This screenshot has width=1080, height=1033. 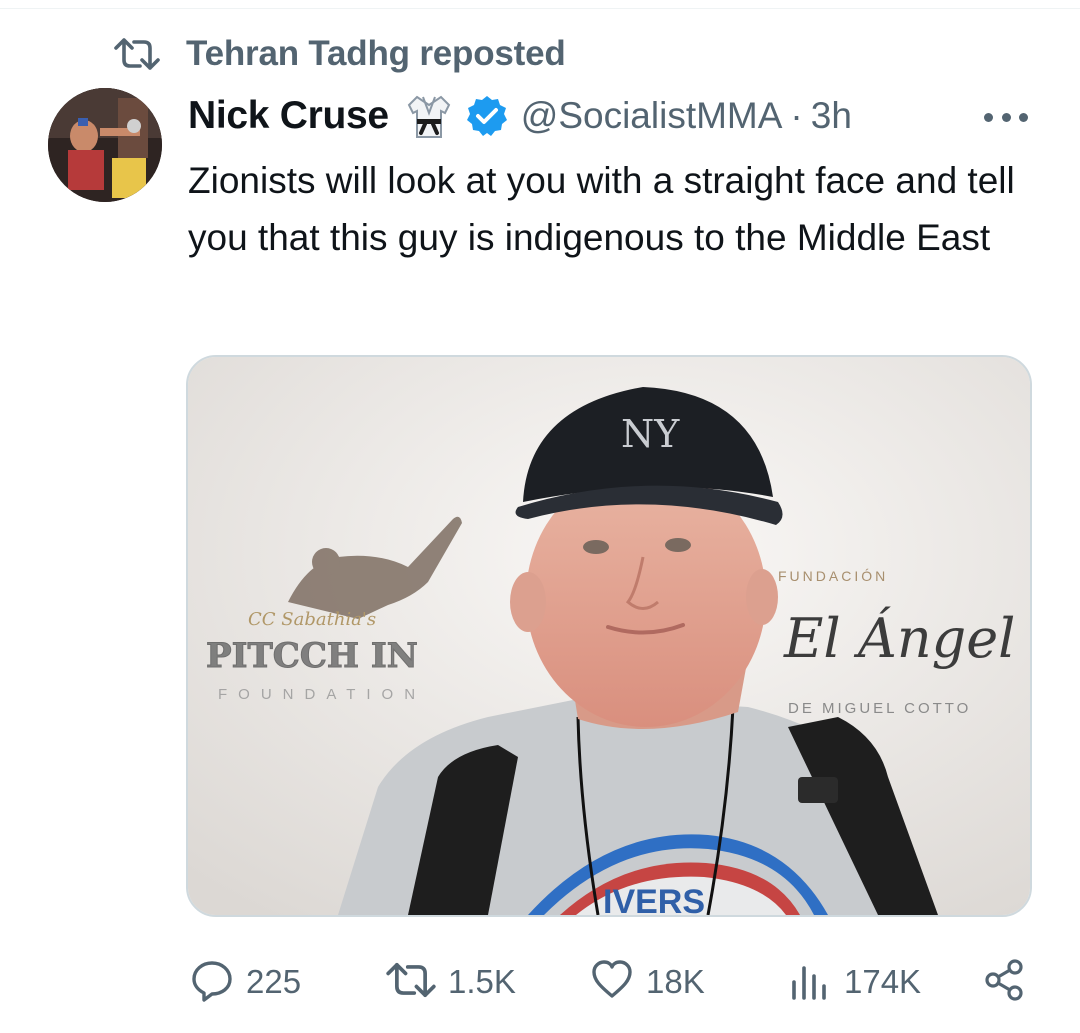 I want to click on share-icon, so click(x=1004, y=982).